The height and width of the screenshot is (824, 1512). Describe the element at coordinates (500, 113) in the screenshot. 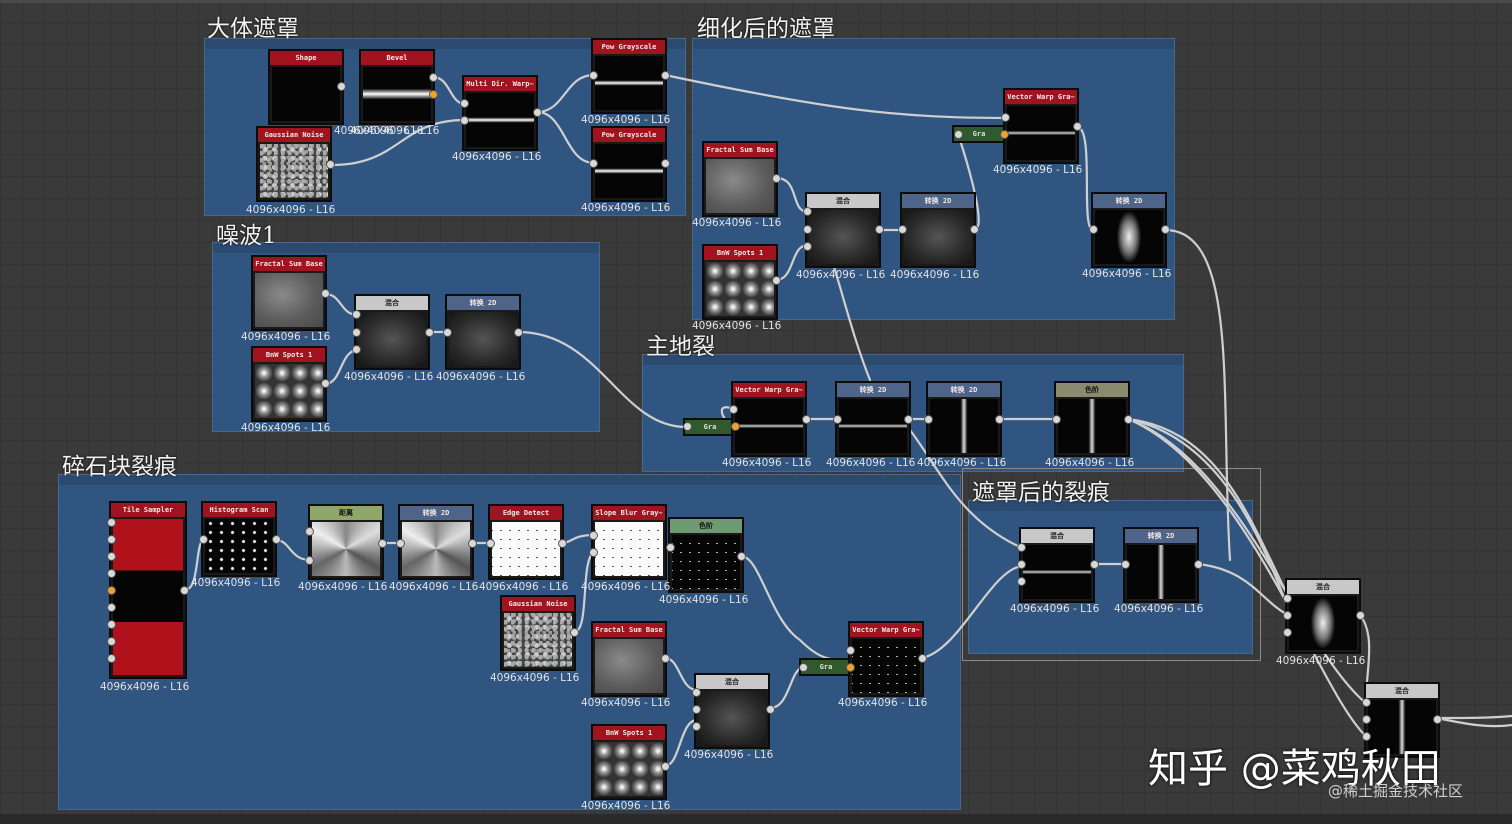

I see `node-multi-dir-warp: Multi Dir. Warp~` at that location.